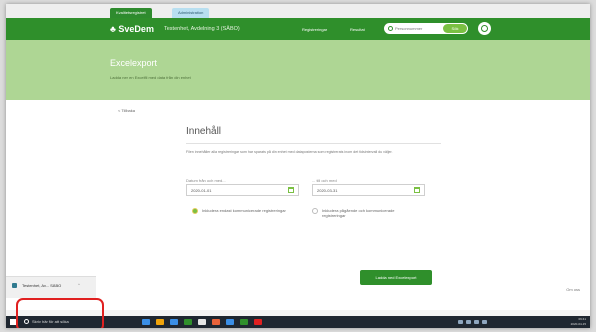  What do you see at coordinates (14, 285) in the screenshot?
I see `app-icon` at bounding box center [14, 285].